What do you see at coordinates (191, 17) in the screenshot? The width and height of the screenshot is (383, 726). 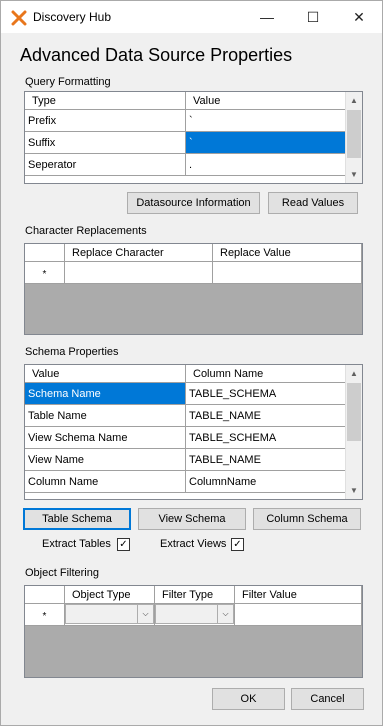 I see `title-bar: Discovery Hub — ☐ ✕` at bounding box center [191, 17].